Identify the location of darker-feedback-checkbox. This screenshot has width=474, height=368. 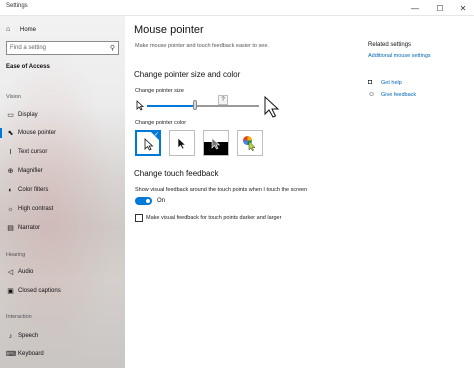
(139, 218).